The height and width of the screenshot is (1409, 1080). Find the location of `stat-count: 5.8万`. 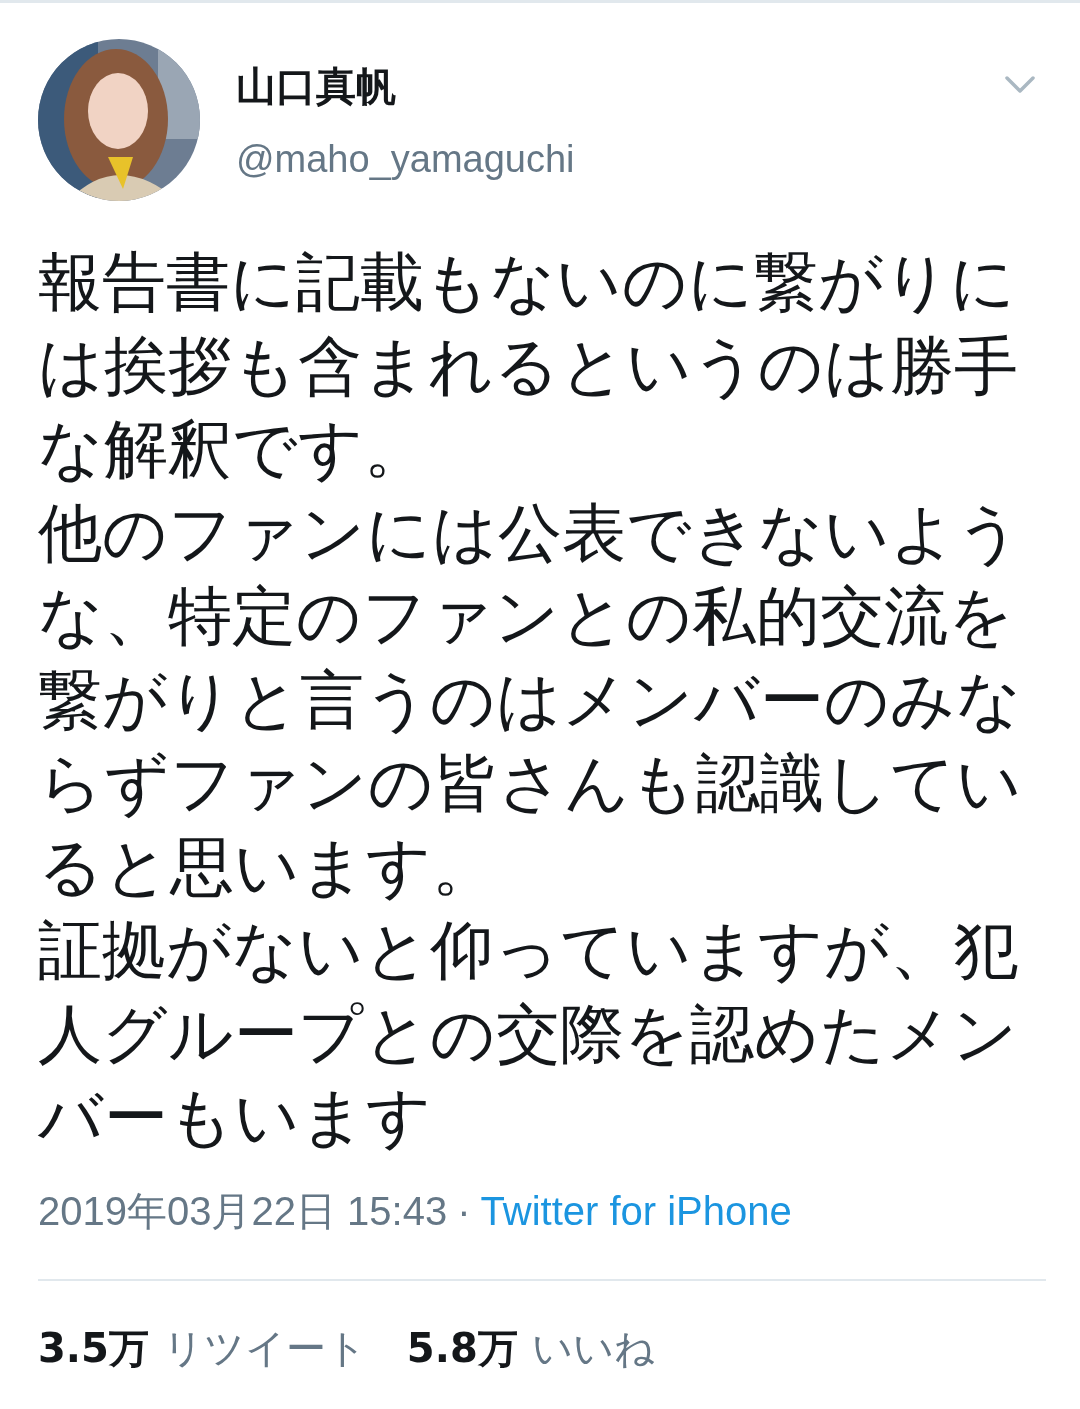

stat-count: 5.8万 is located at coordinates (462, 1348).